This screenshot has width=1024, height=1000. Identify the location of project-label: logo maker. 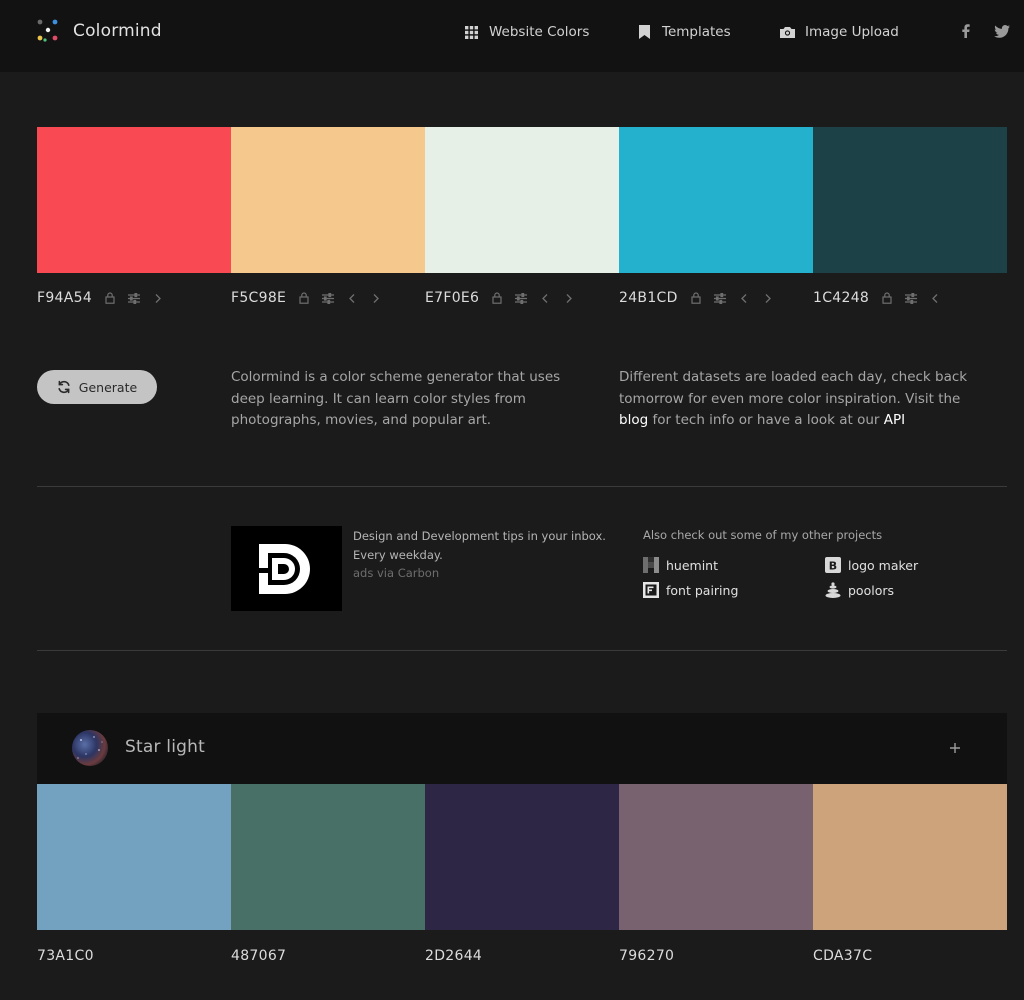
(883, 565).